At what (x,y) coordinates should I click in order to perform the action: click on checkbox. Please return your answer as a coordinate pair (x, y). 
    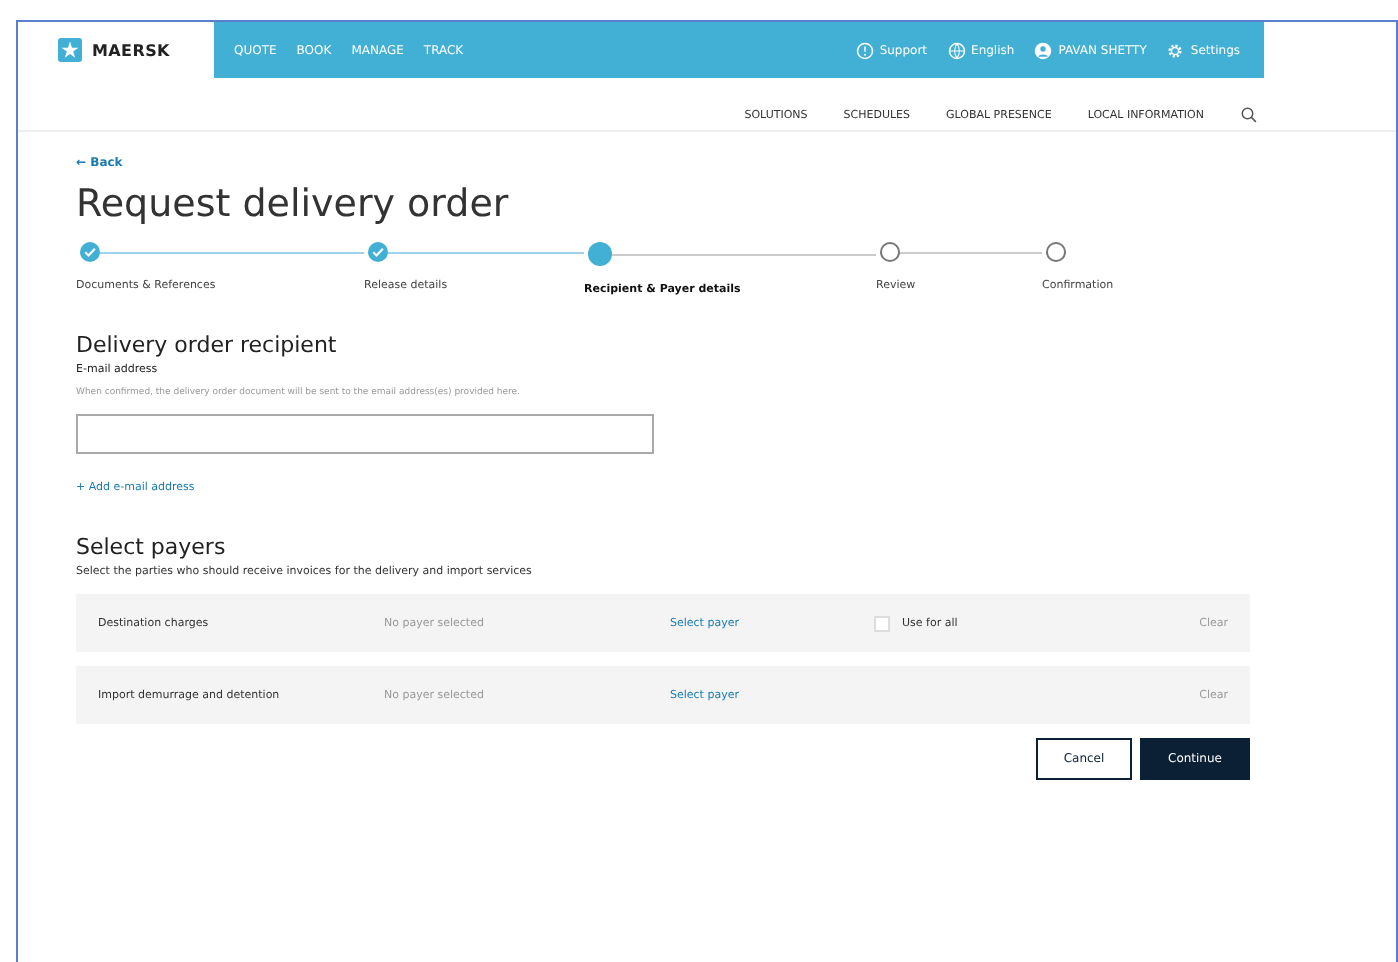
    Looking at the image, I should click on (882, 623).